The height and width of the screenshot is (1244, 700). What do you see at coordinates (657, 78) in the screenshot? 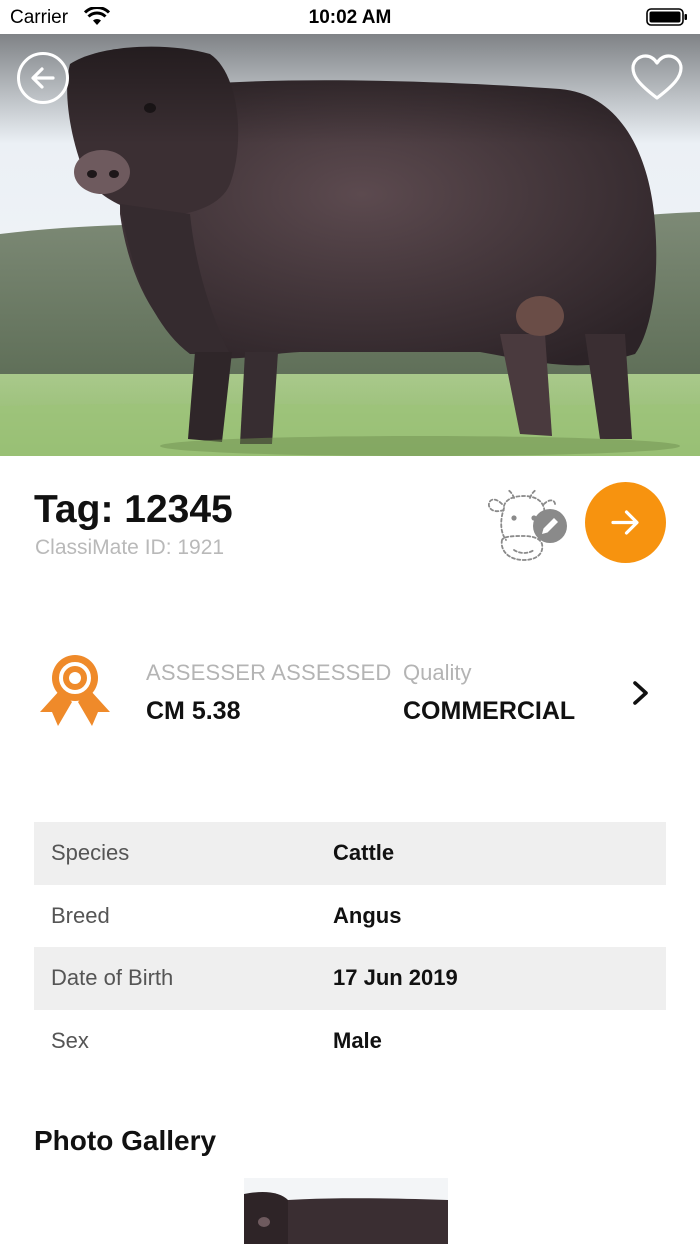
I see `heart-outline-icon` at bounding box center [657, 78].